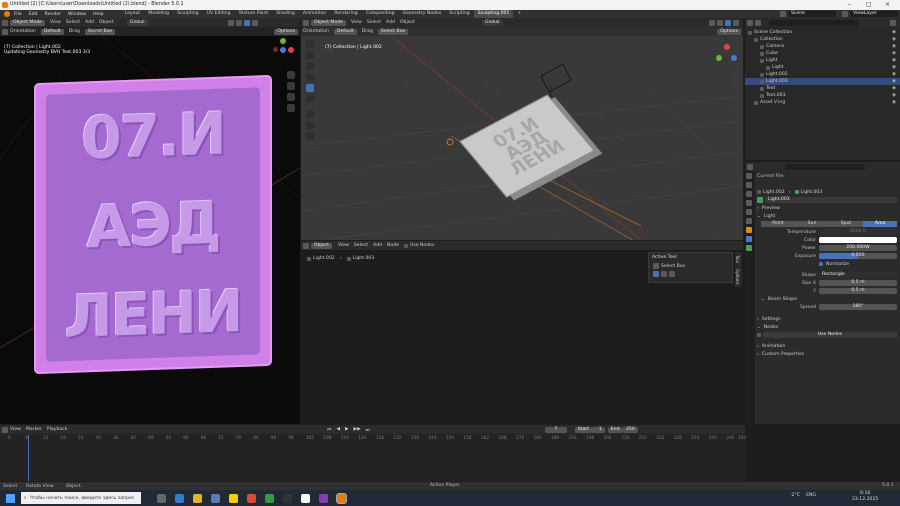 This screenshot has width=900, height=506. I want to click on right-menu-add: Add, so click(390, 22).